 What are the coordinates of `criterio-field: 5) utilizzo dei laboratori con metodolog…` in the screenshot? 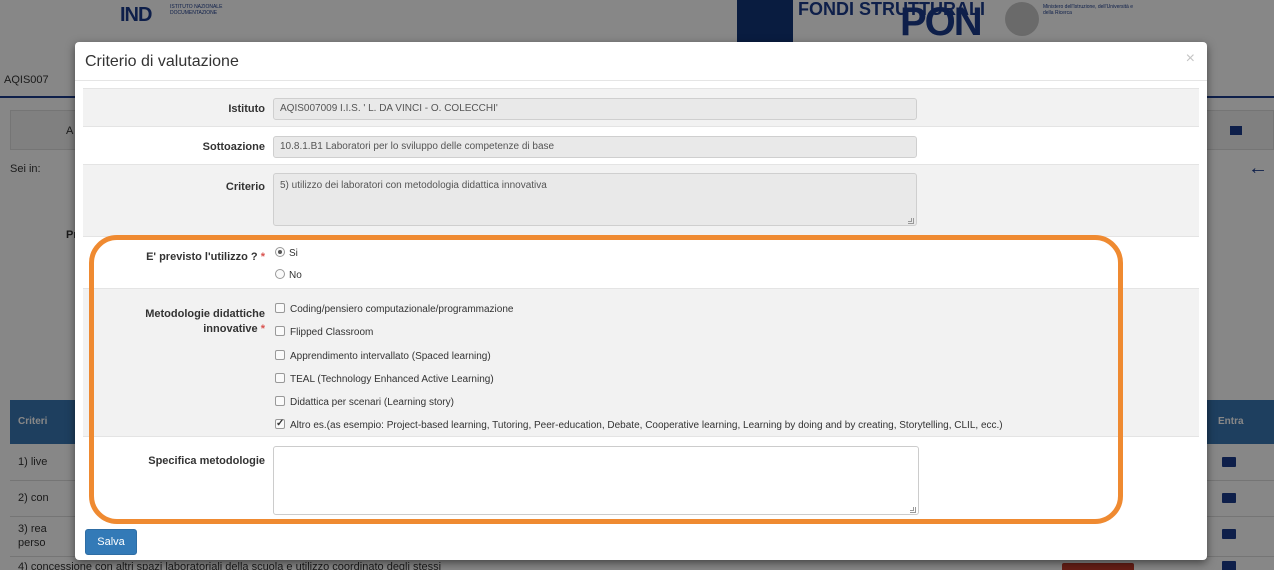 It's located at (595, 199).